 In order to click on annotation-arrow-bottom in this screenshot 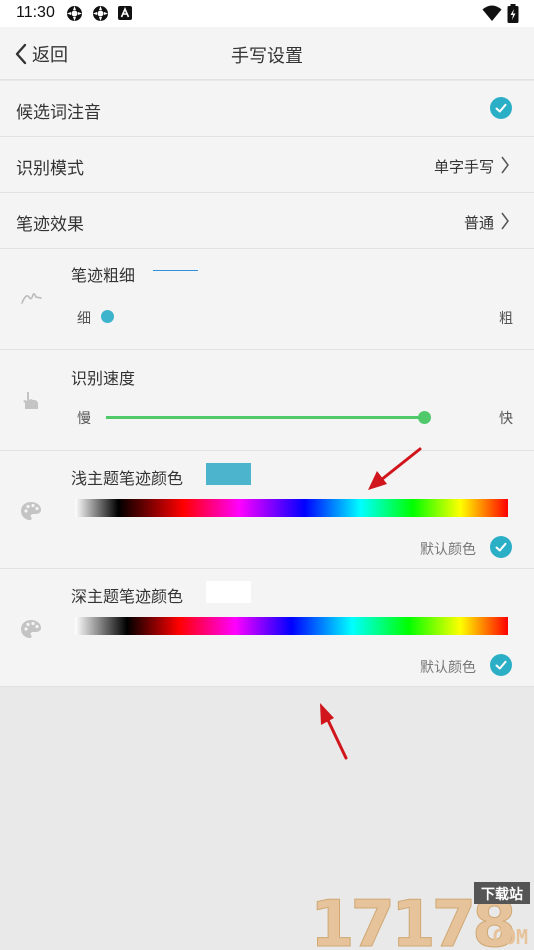, I will do `click(336, 738)`.